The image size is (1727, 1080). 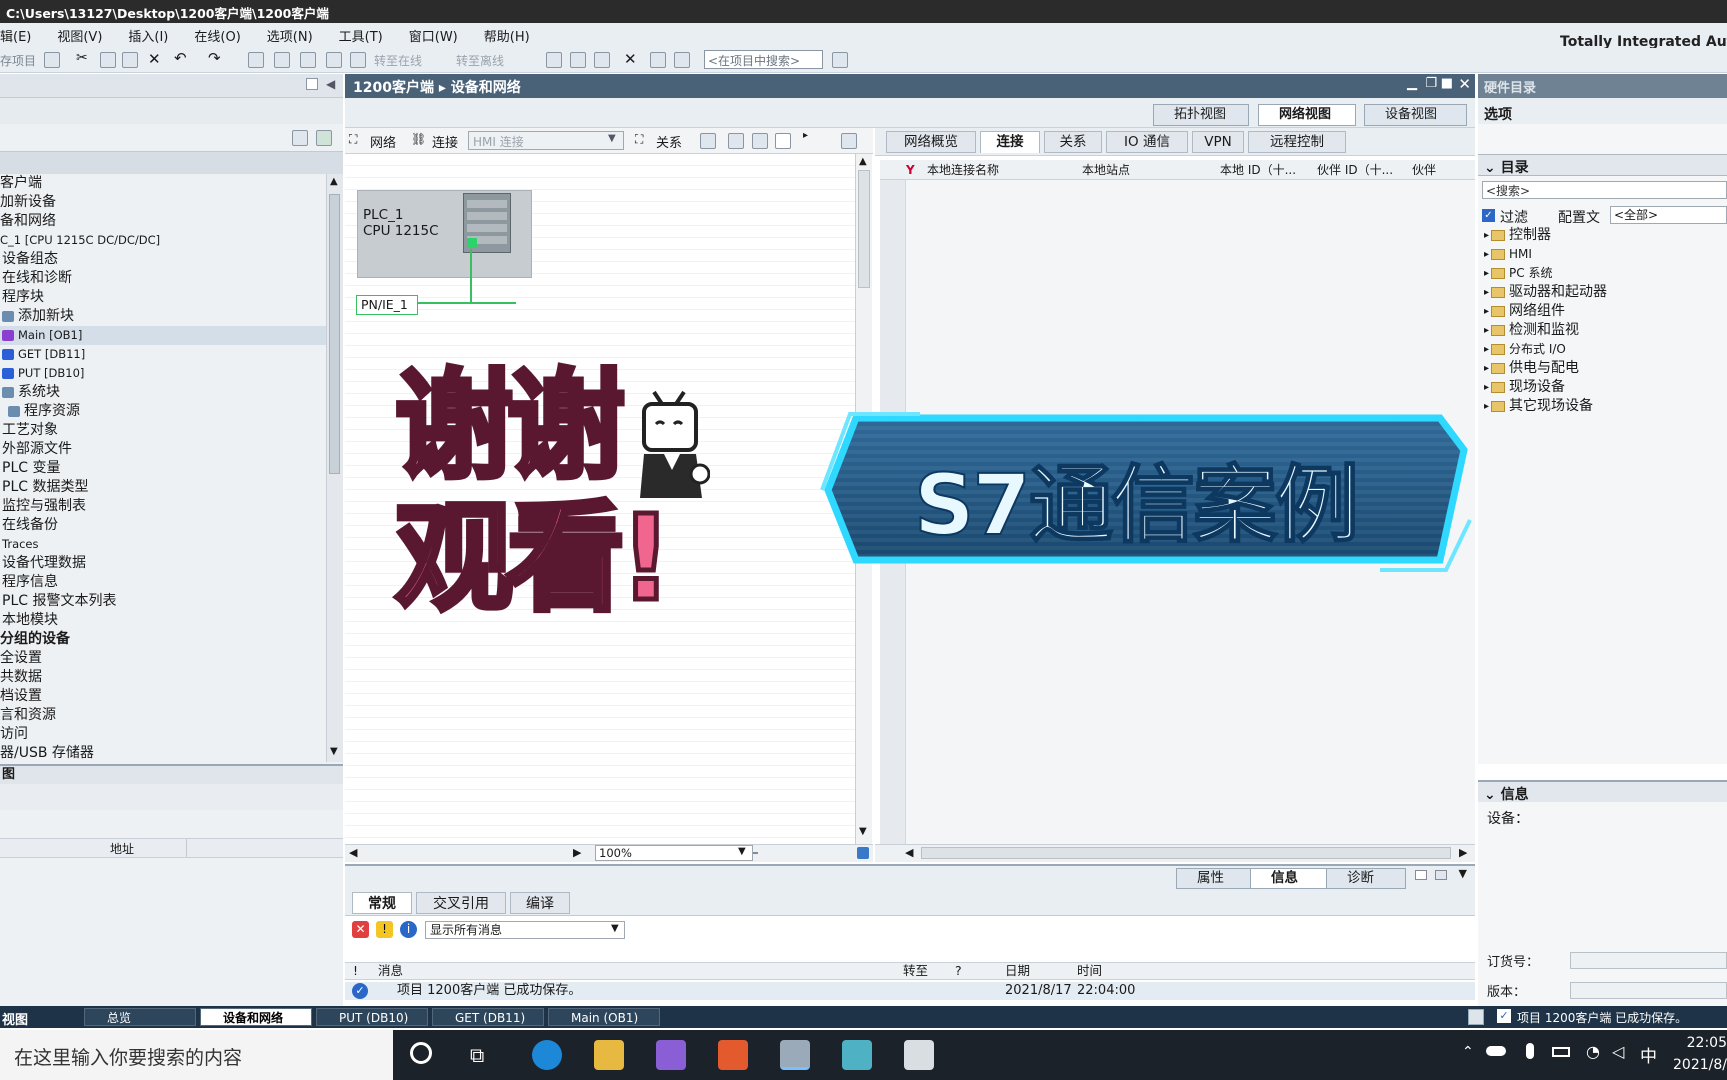 I want to click on col-local-connection-name: 本地连接名称, so click(x=963, y=170).